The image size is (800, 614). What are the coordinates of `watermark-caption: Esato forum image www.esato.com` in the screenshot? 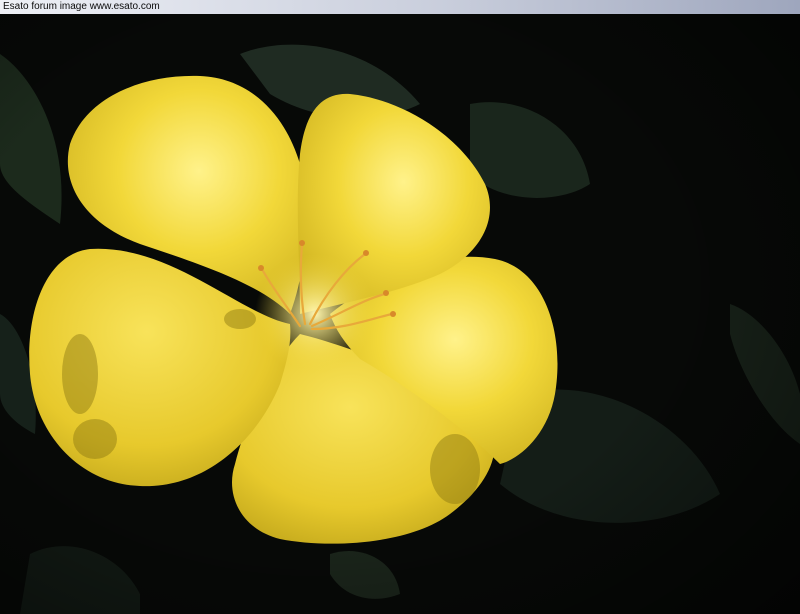 It's located at (81, 6).